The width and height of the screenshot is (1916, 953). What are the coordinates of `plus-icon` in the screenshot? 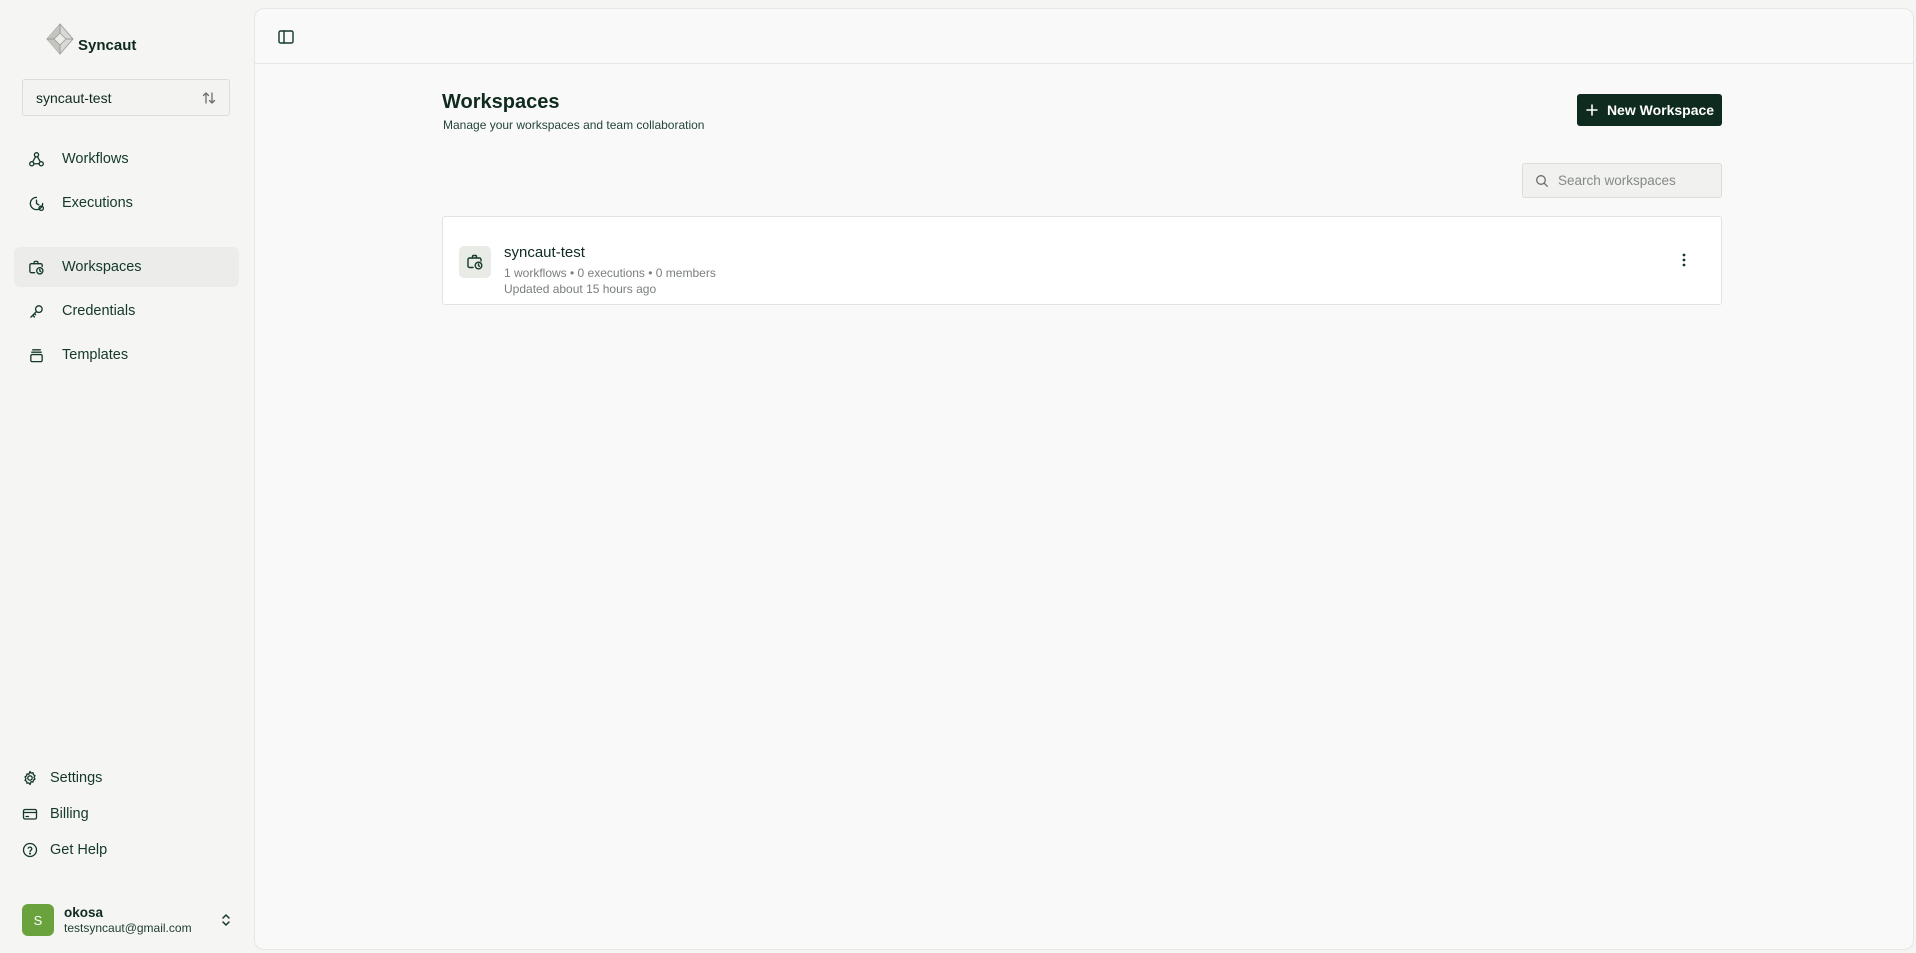 It's located at (1592, 110).